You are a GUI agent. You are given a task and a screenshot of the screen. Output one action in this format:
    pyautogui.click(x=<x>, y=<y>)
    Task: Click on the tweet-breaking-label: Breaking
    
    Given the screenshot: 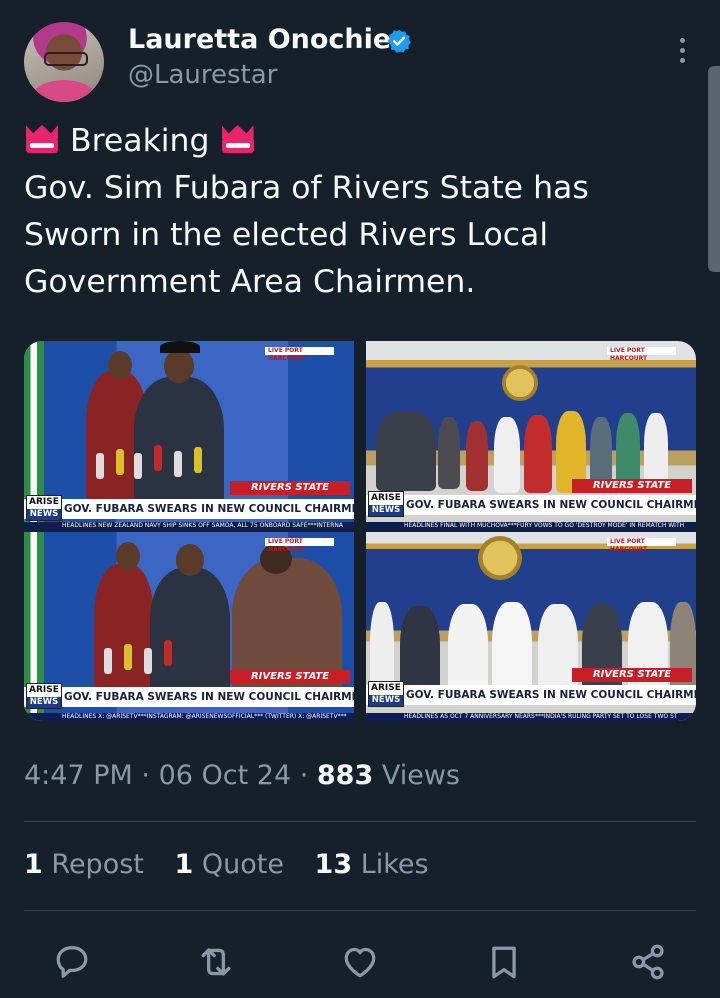 What is the action you would take?
    pyautogui.click(x=140, y=141)
    